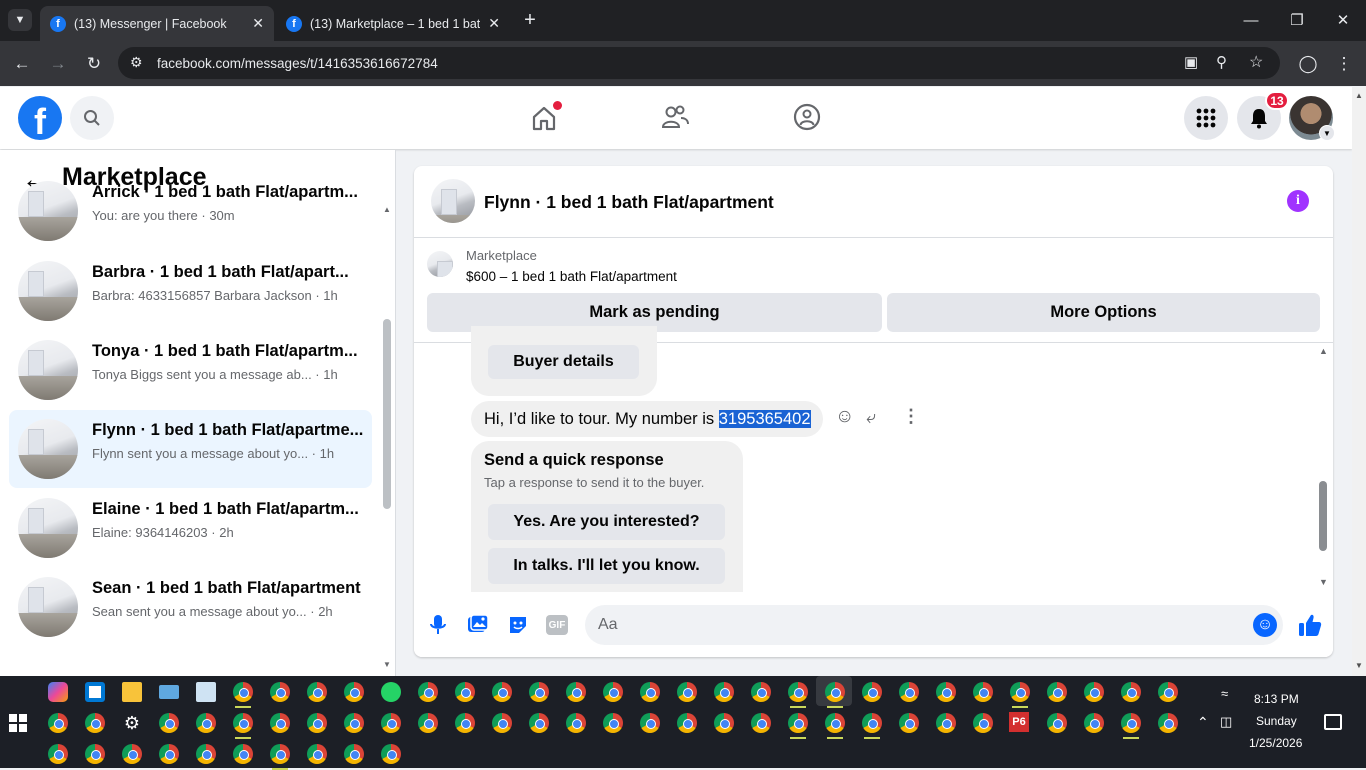 The height and width of the screenshot is (770, 1366). I want to click on tab-messenger: f (13) Messenger | Facebook ✕, so click(157, 23).